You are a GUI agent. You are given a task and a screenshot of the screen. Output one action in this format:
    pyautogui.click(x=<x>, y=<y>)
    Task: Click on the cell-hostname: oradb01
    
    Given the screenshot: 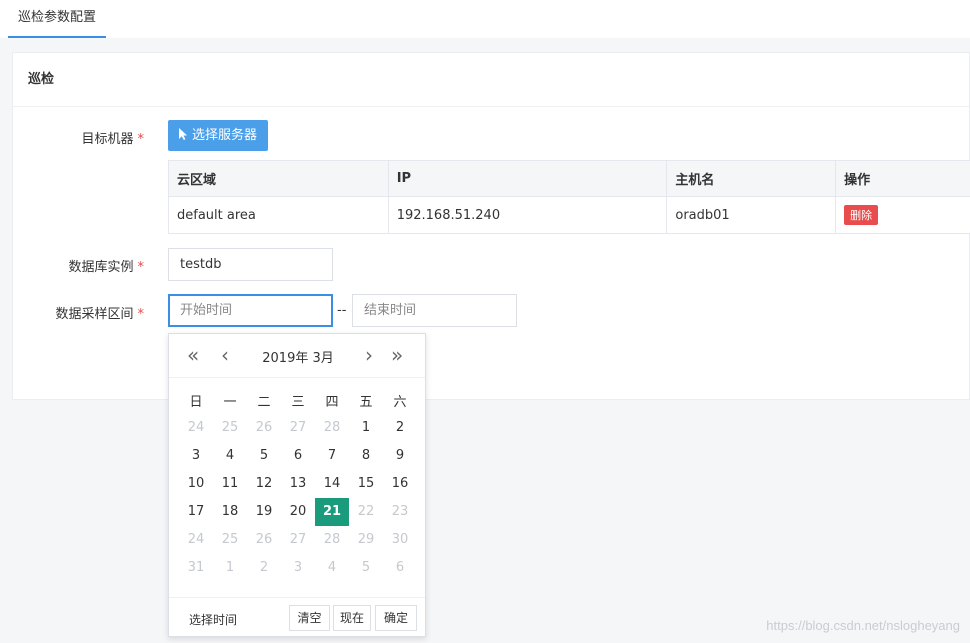 What is the action you would take?
    pyautogui.click(x=752, y=215)
    